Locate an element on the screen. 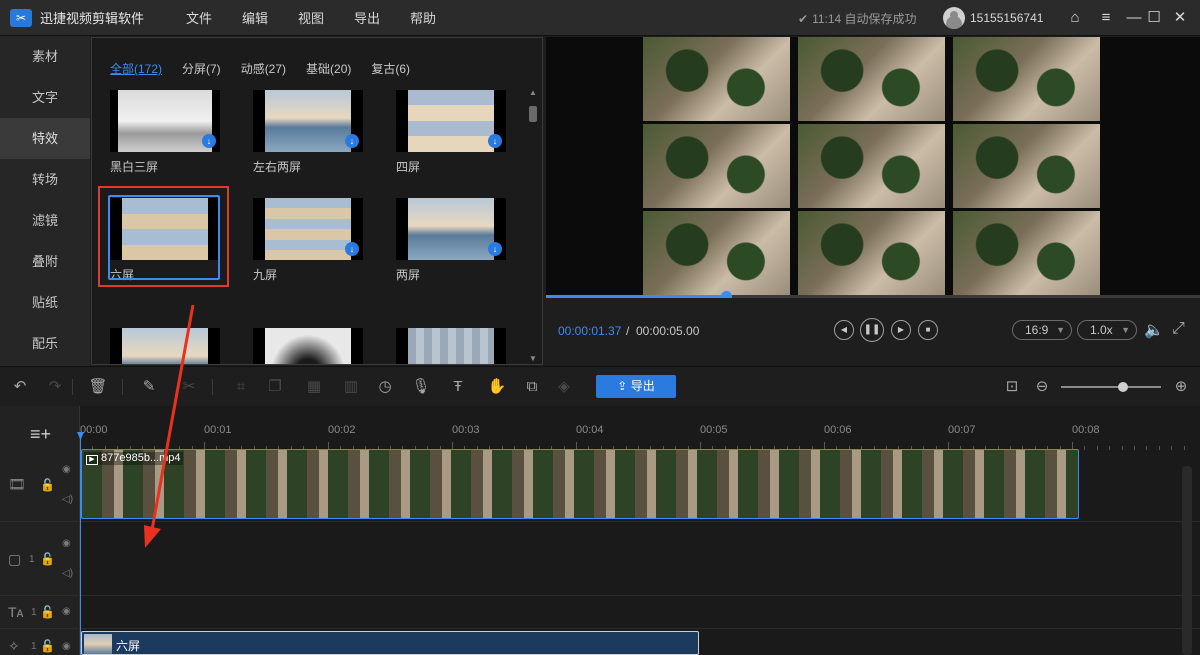 This screenshot has width=1200, height=655. delete-icon: 🗑 is located at coordinates (98, 387).